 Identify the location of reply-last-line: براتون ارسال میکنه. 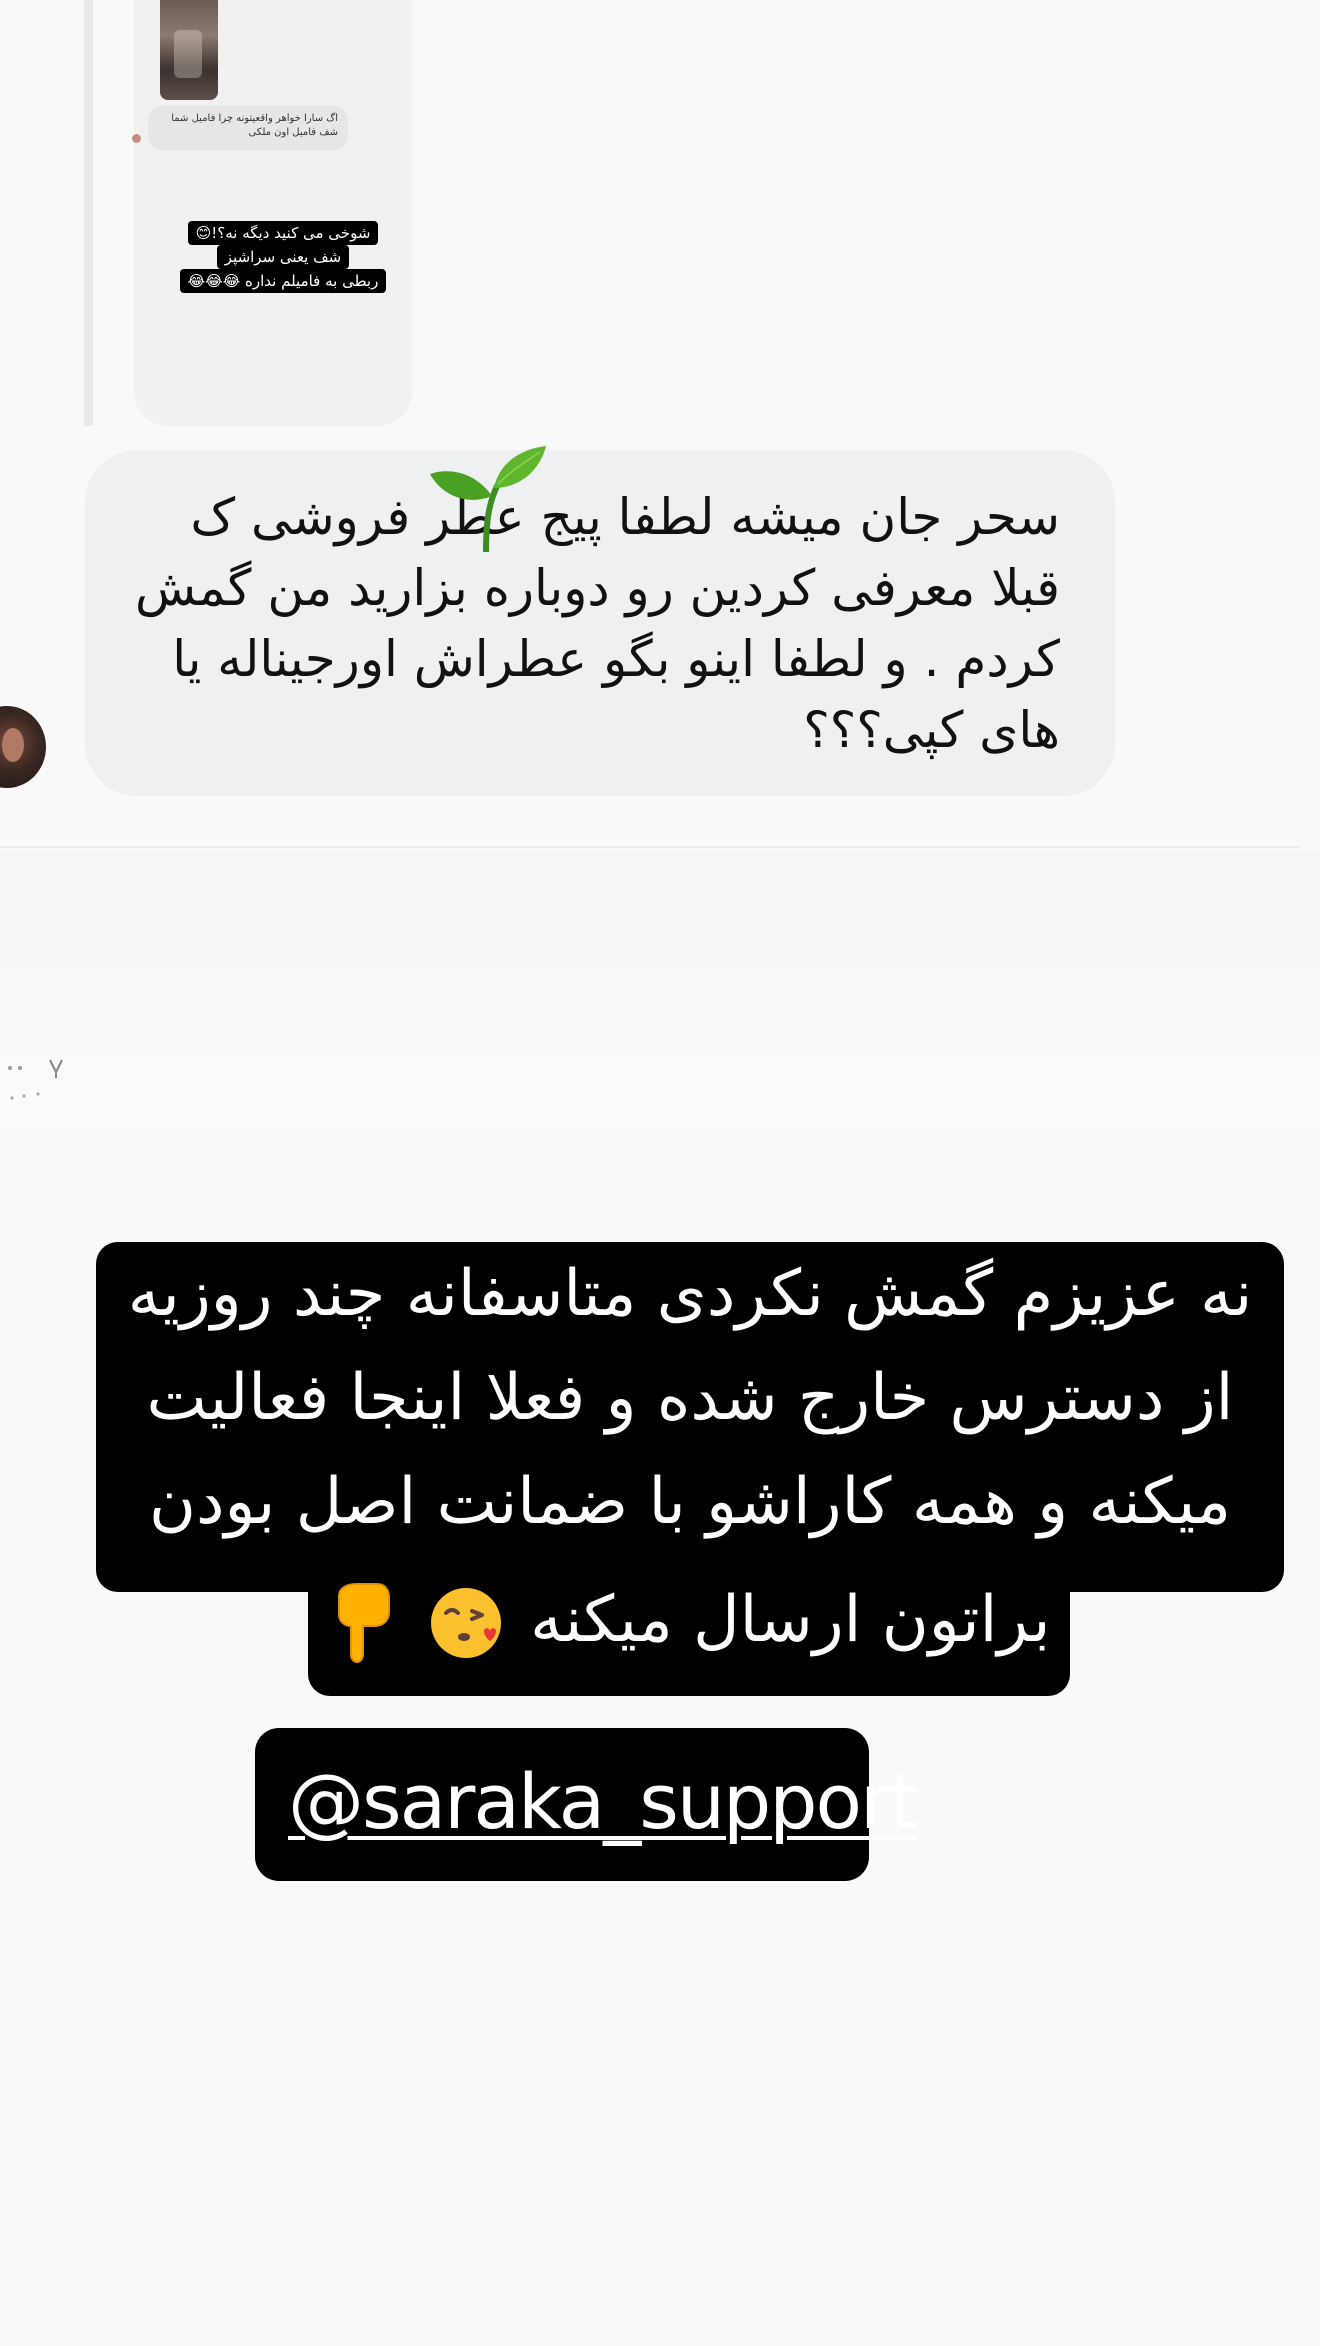
(689, 1620).